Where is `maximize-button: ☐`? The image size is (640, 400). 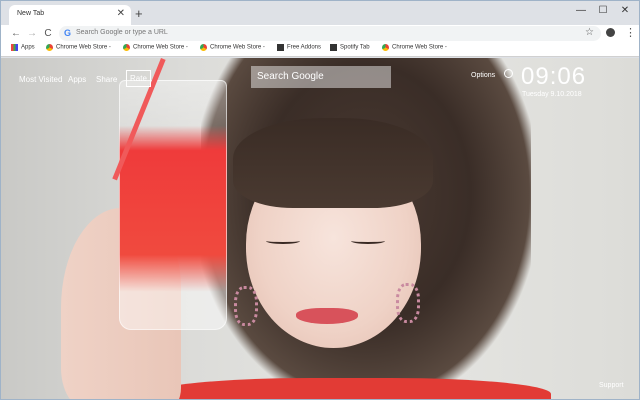
maximize-button: ☐ is located at coordinates (603, 11).